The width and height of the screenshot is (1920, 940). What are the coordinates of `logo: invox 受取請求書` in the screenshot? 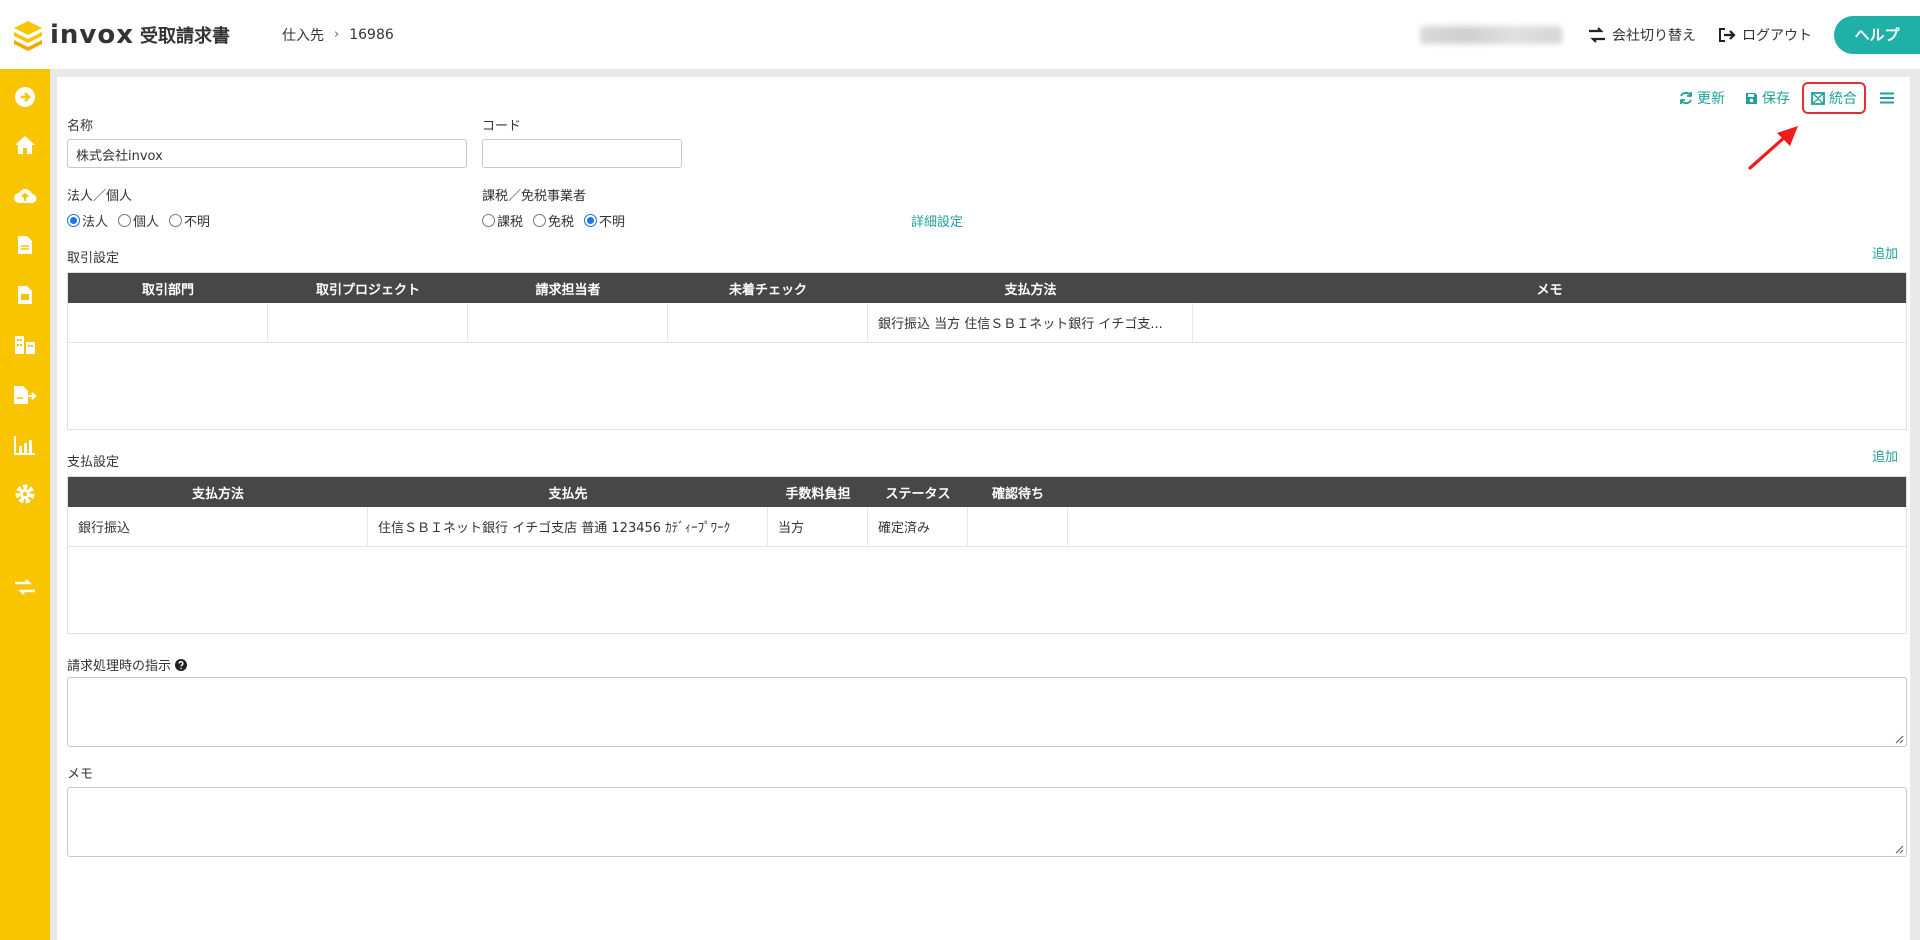 It's located at (121, 35).